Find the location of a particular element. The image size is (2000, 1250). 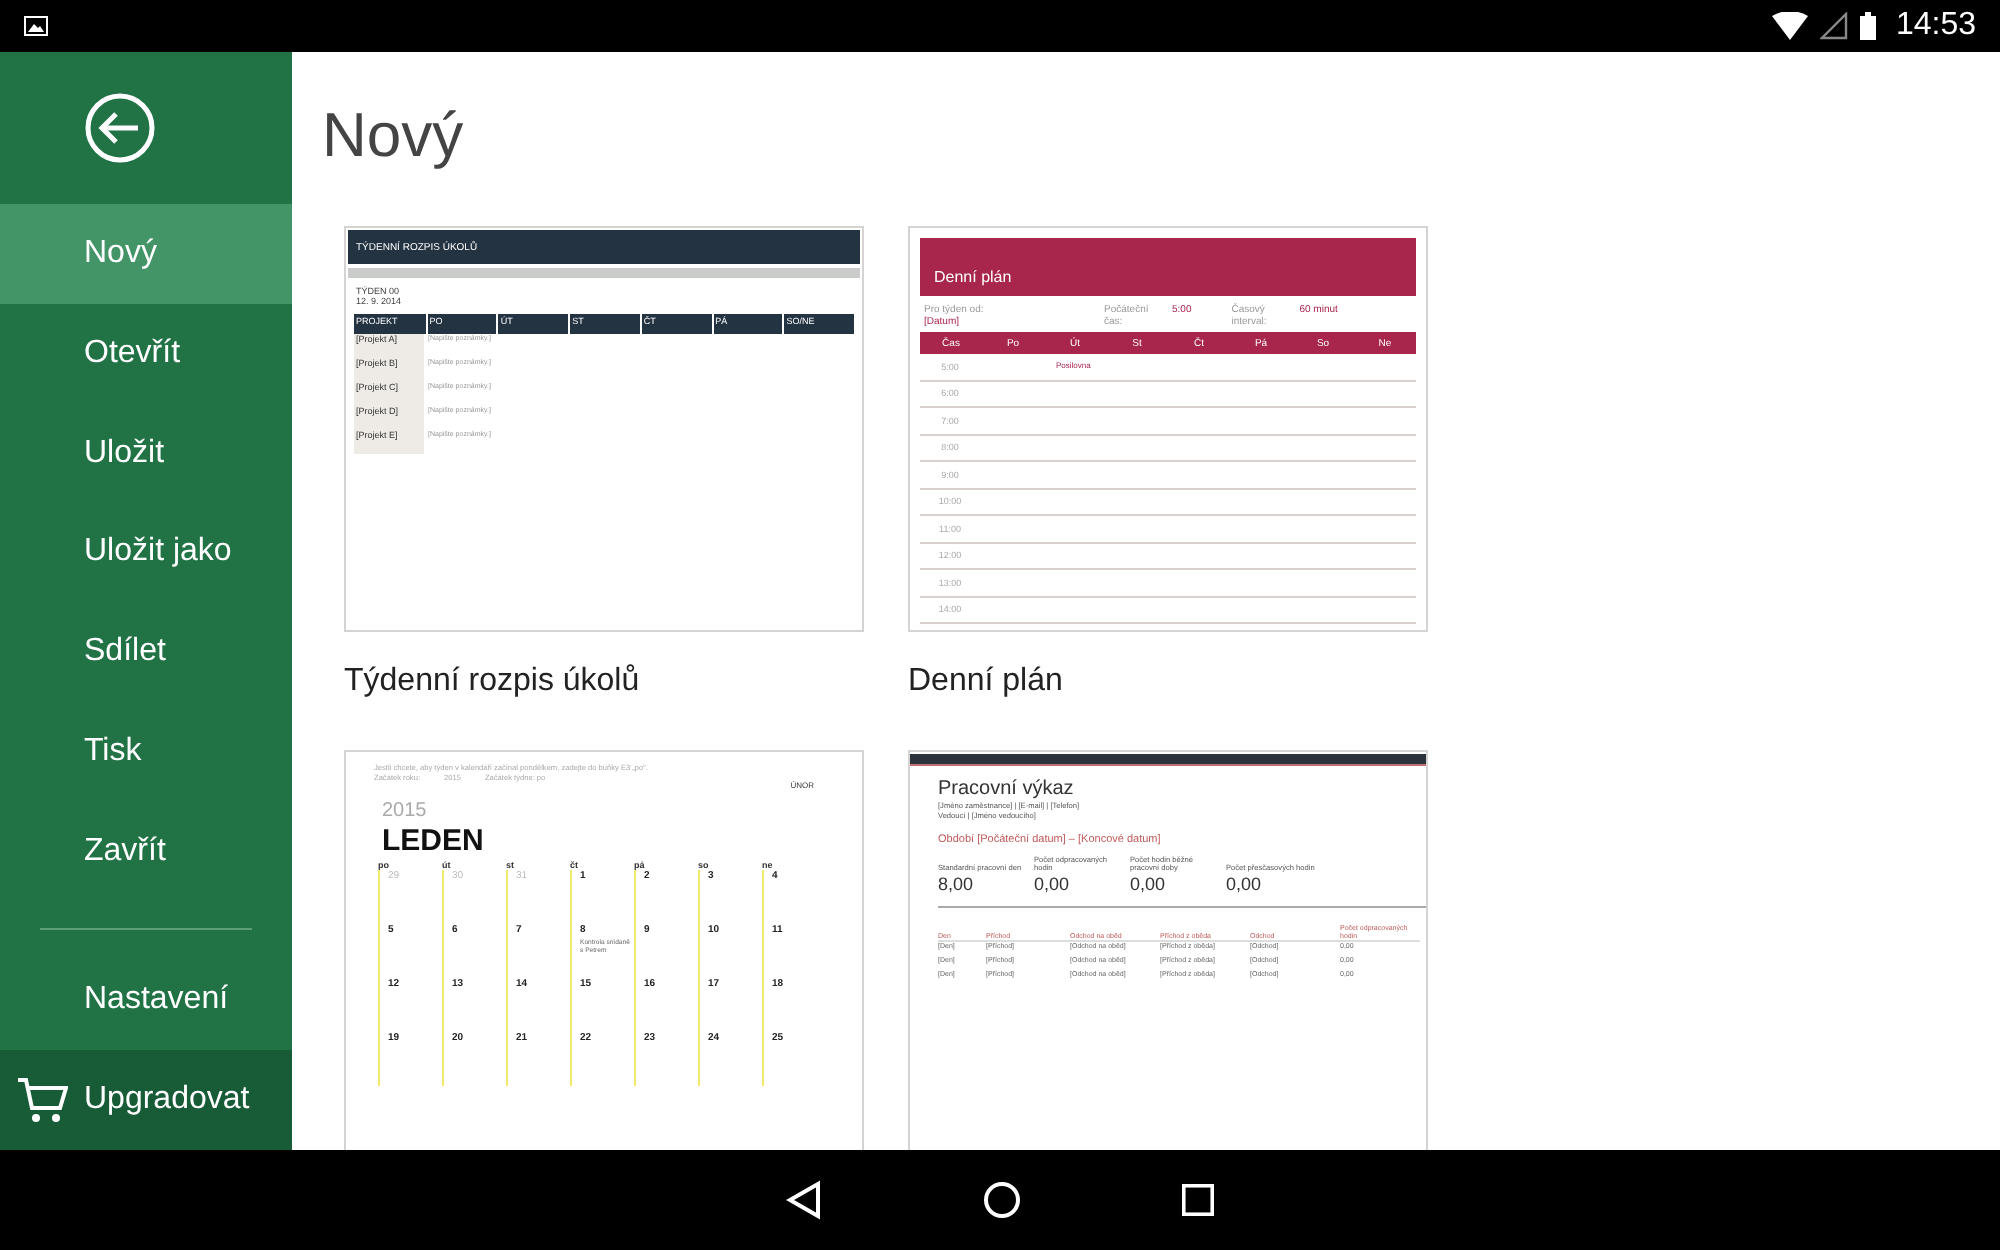

sidebar-item: Sdílet is located at coordinates (146, 652).